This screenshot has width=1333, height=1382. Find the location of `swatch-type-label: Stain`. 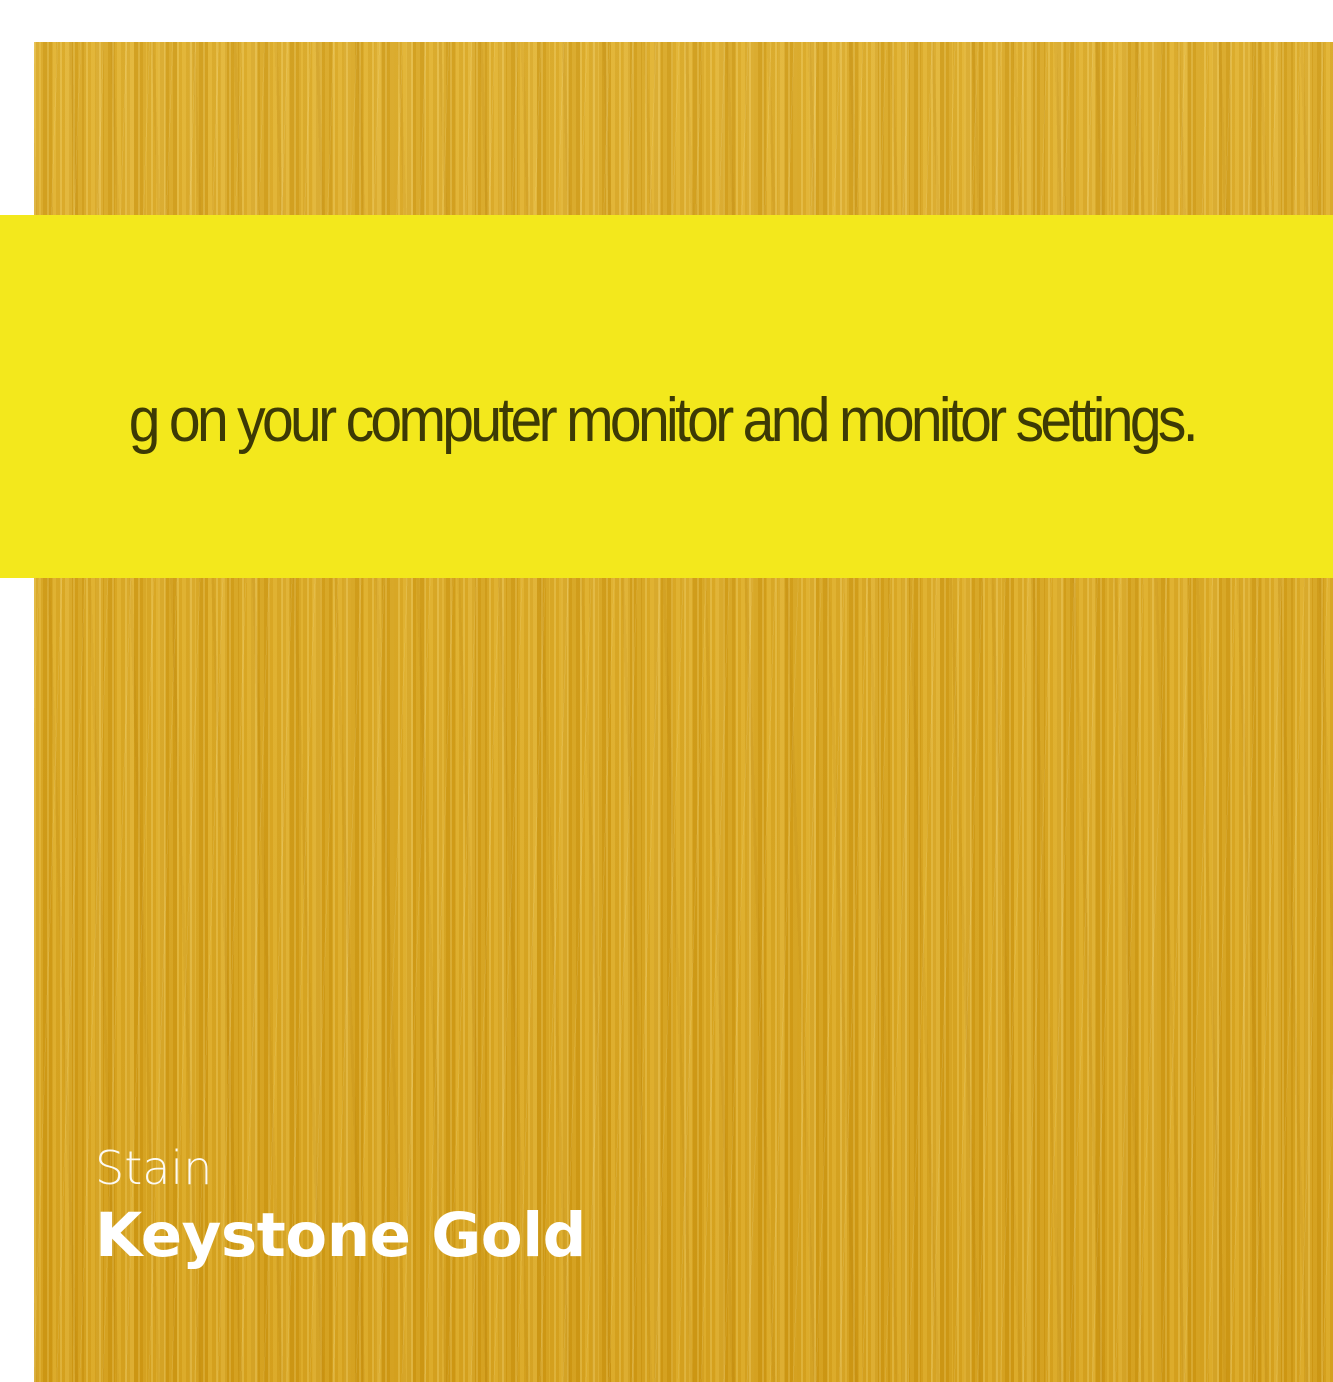

swatch-type-label: Stain is located at coordinates (154, 1168).